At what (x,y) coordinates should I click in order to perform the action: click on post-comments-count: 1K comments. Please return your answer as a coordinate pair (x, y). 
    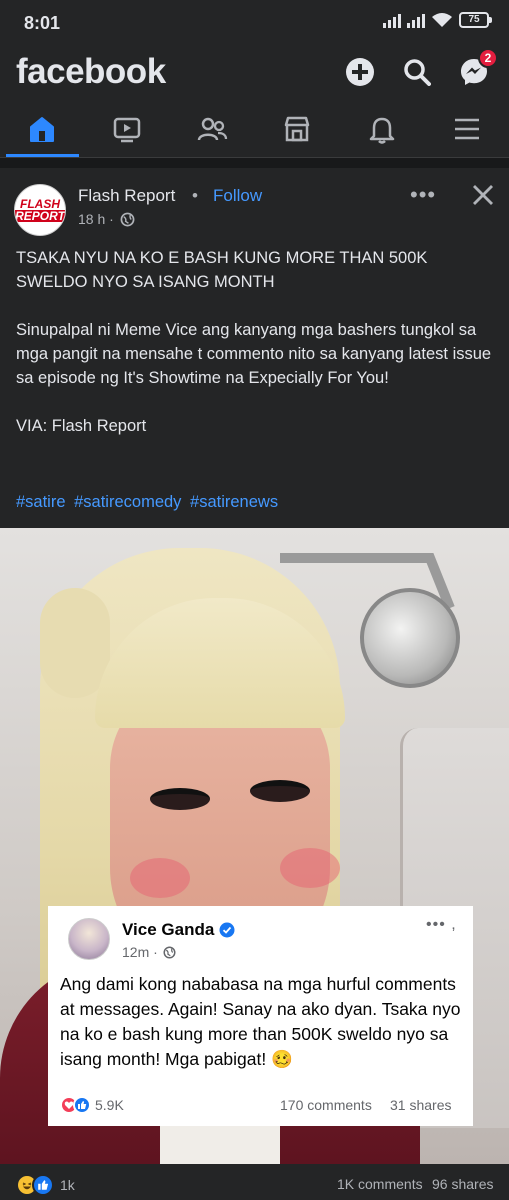
    Looking at the image, I should click on (380, 1184).